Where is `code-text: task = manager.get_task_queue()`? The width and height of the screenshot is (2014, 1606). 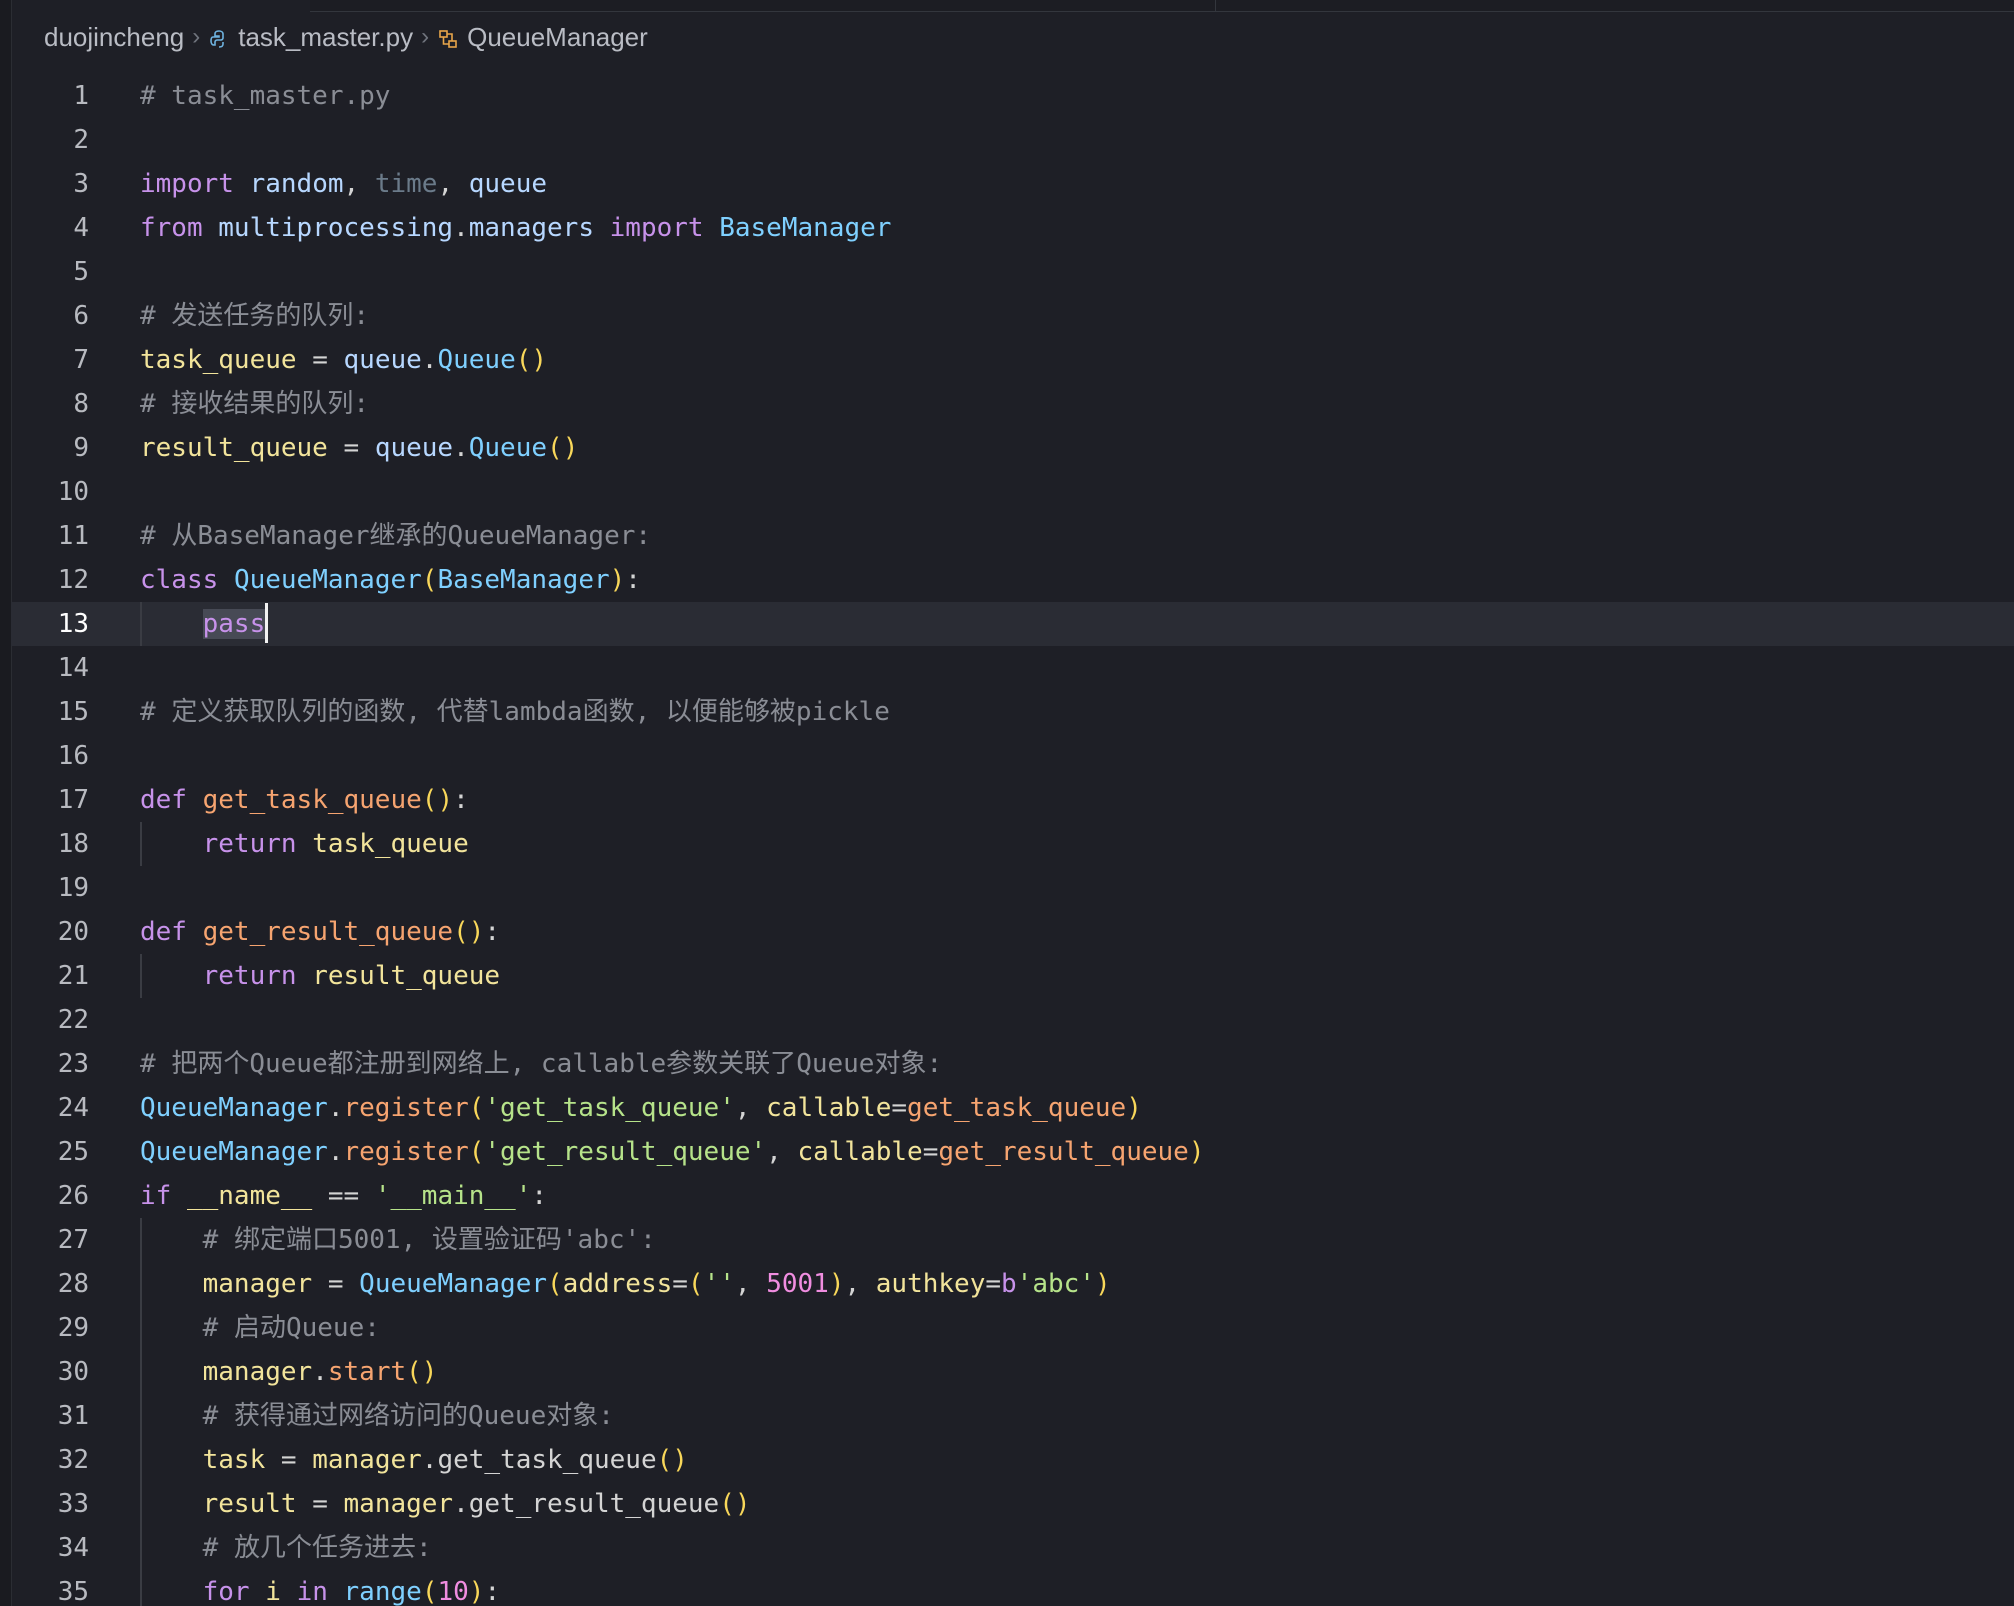
code-text: task = manager.get_task_queue() is located at coordinates (414, 1460).